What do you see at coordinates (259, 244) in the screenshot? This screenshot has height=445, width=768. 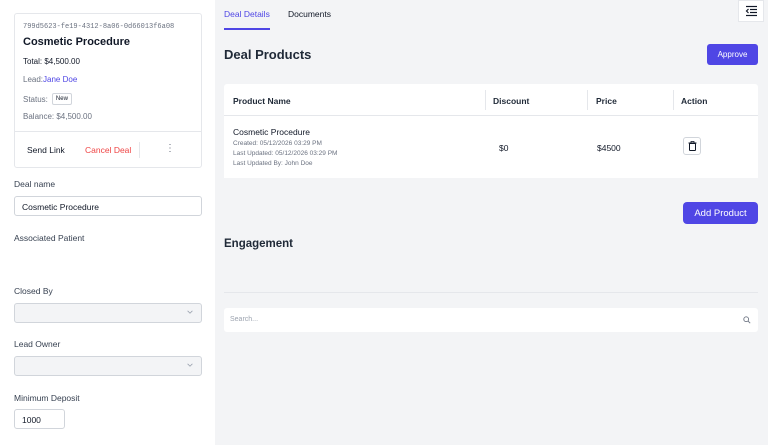 I see `engagement-heading: Engagement` at bounding box center [259, 244].